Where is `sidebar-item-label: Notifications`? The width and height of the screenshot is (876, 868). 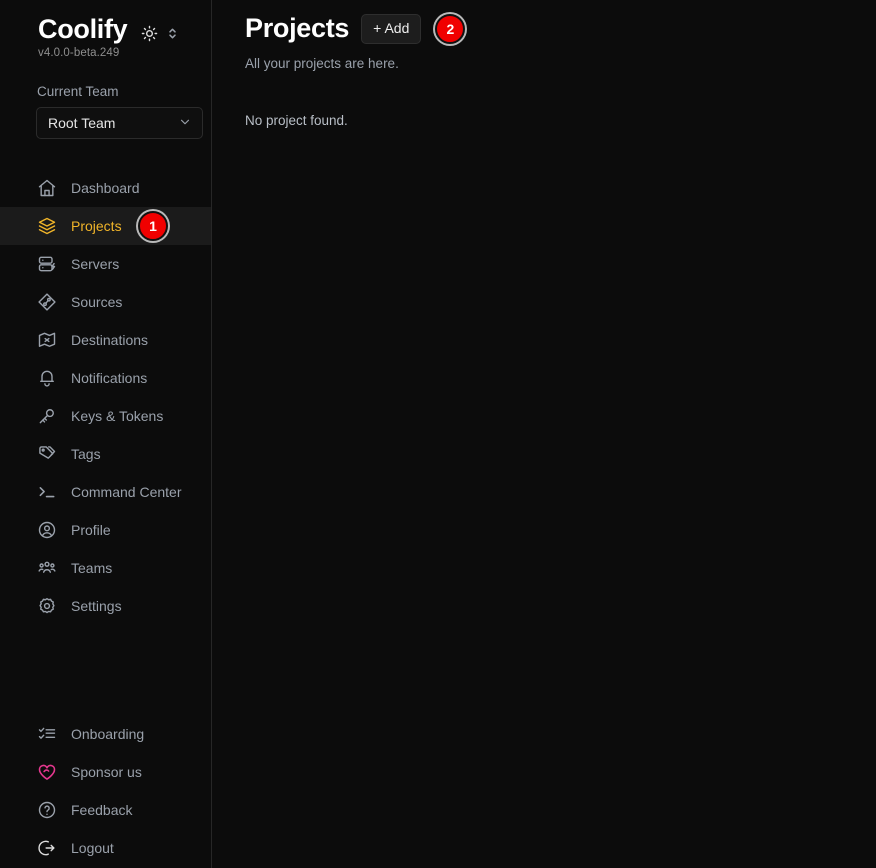
sidebar-item-label: Notifications is located at coordinates (109, 378).